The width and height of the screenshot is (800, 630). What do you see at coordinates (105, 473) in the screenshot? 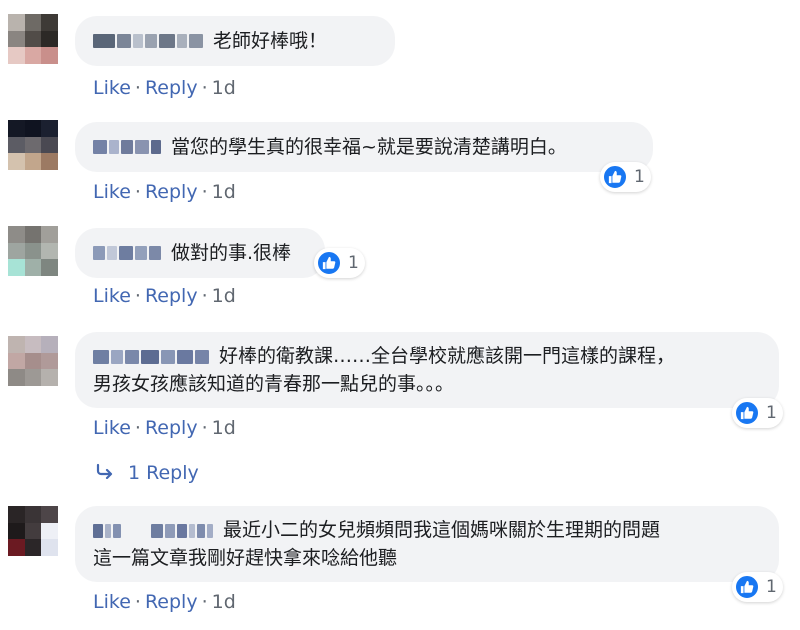
I see `reply-arrow-icon` at bounding box center [105, 473].